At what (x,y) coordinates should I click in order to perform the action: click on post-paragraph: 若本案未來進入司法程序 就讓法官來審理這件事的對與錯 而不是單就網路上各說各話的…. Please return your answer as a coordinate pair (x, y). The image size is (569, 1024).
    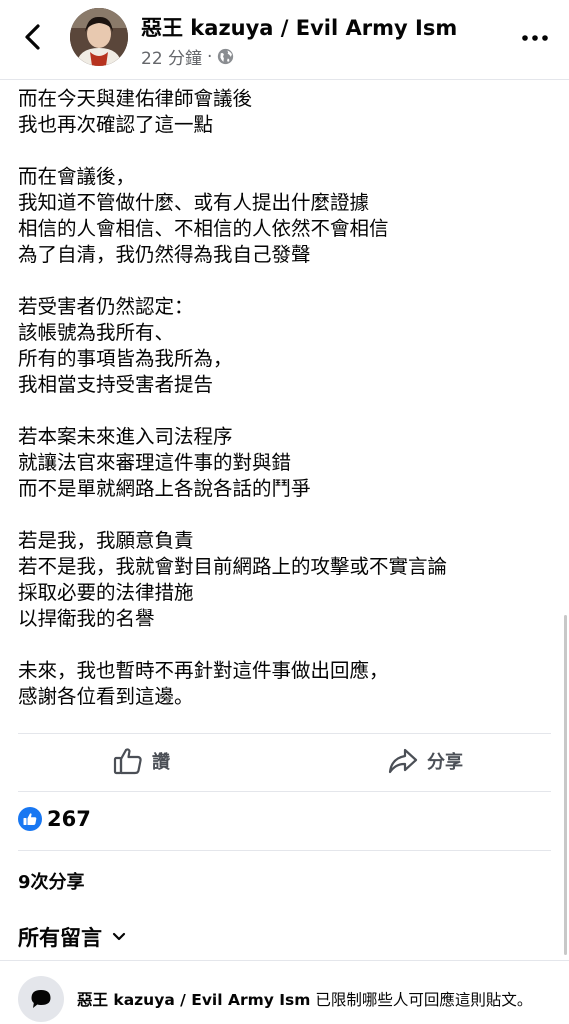
    Looking at the image, I should click on (288, 463).